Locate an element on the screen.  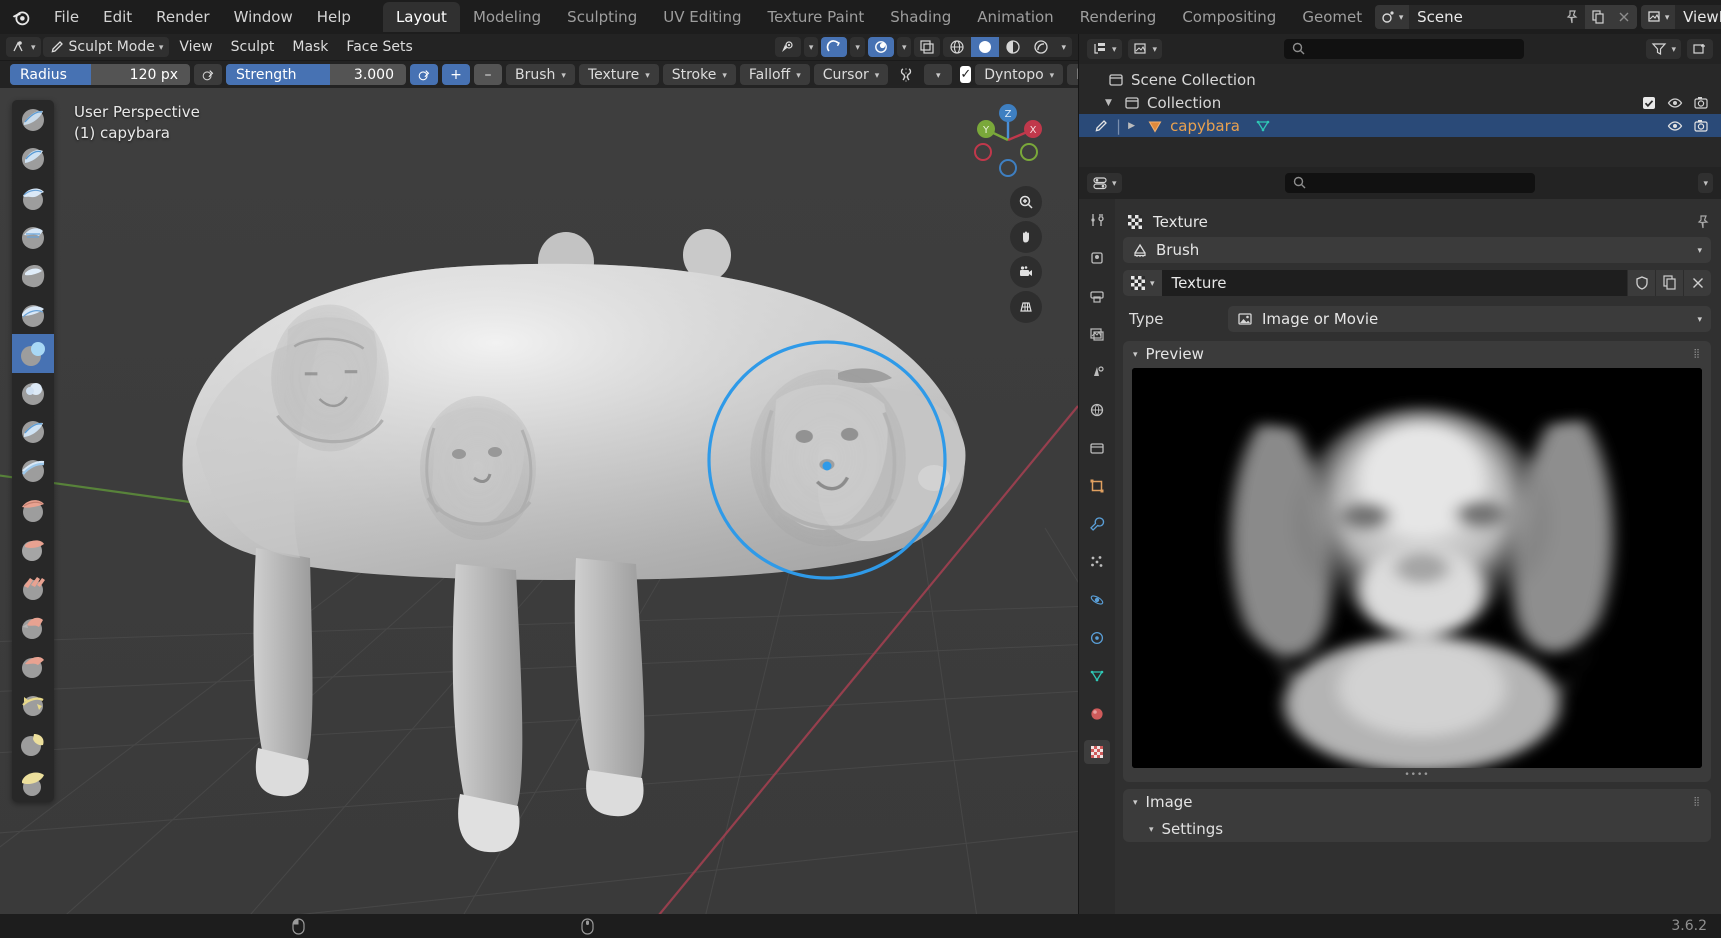
radius-slider: Radius 120 px is located at coordinates (100, 74).